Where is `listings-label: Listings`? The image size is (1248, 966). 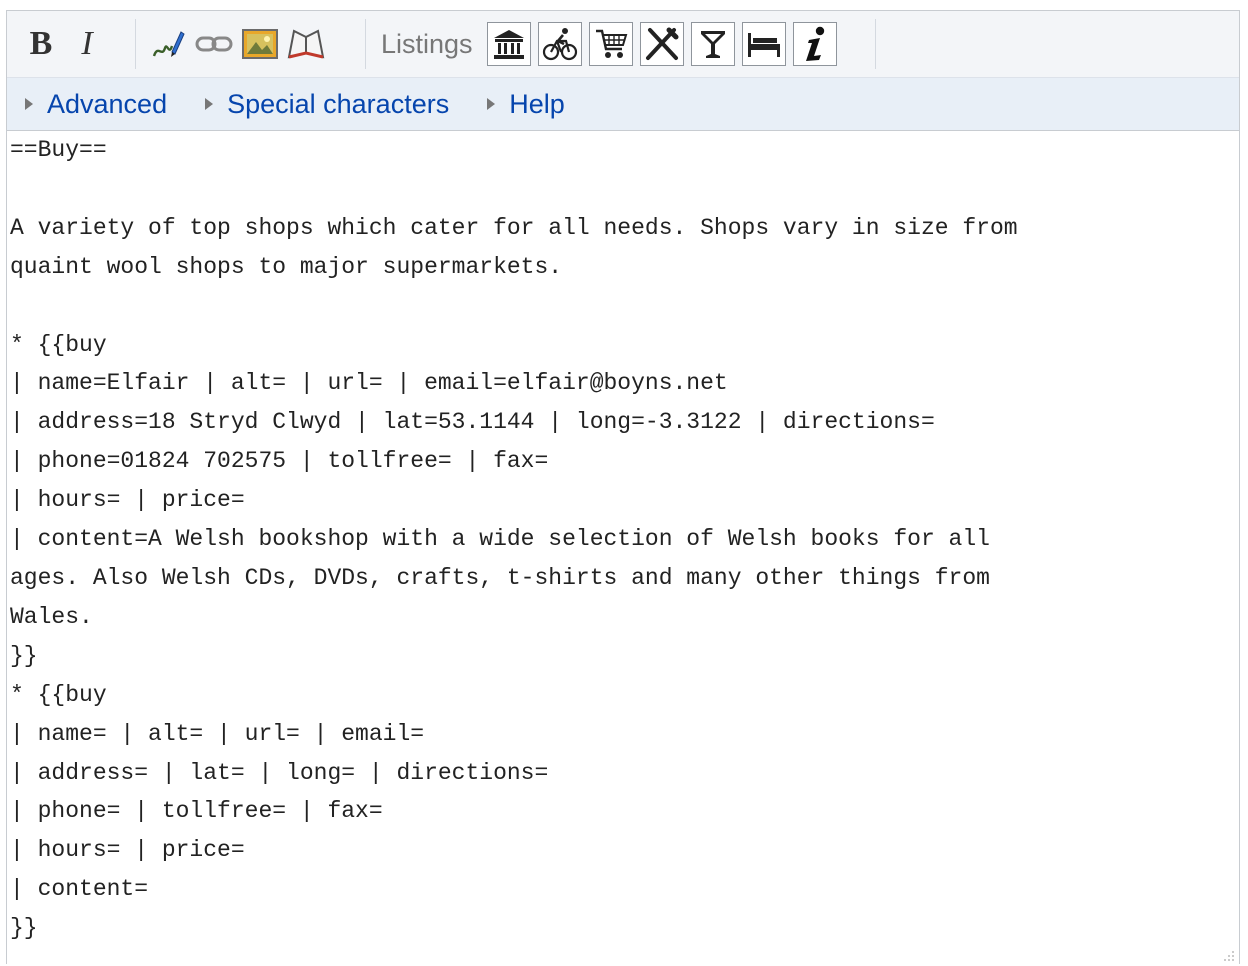 listings-label: Listings is located at coordinates (427, 43).